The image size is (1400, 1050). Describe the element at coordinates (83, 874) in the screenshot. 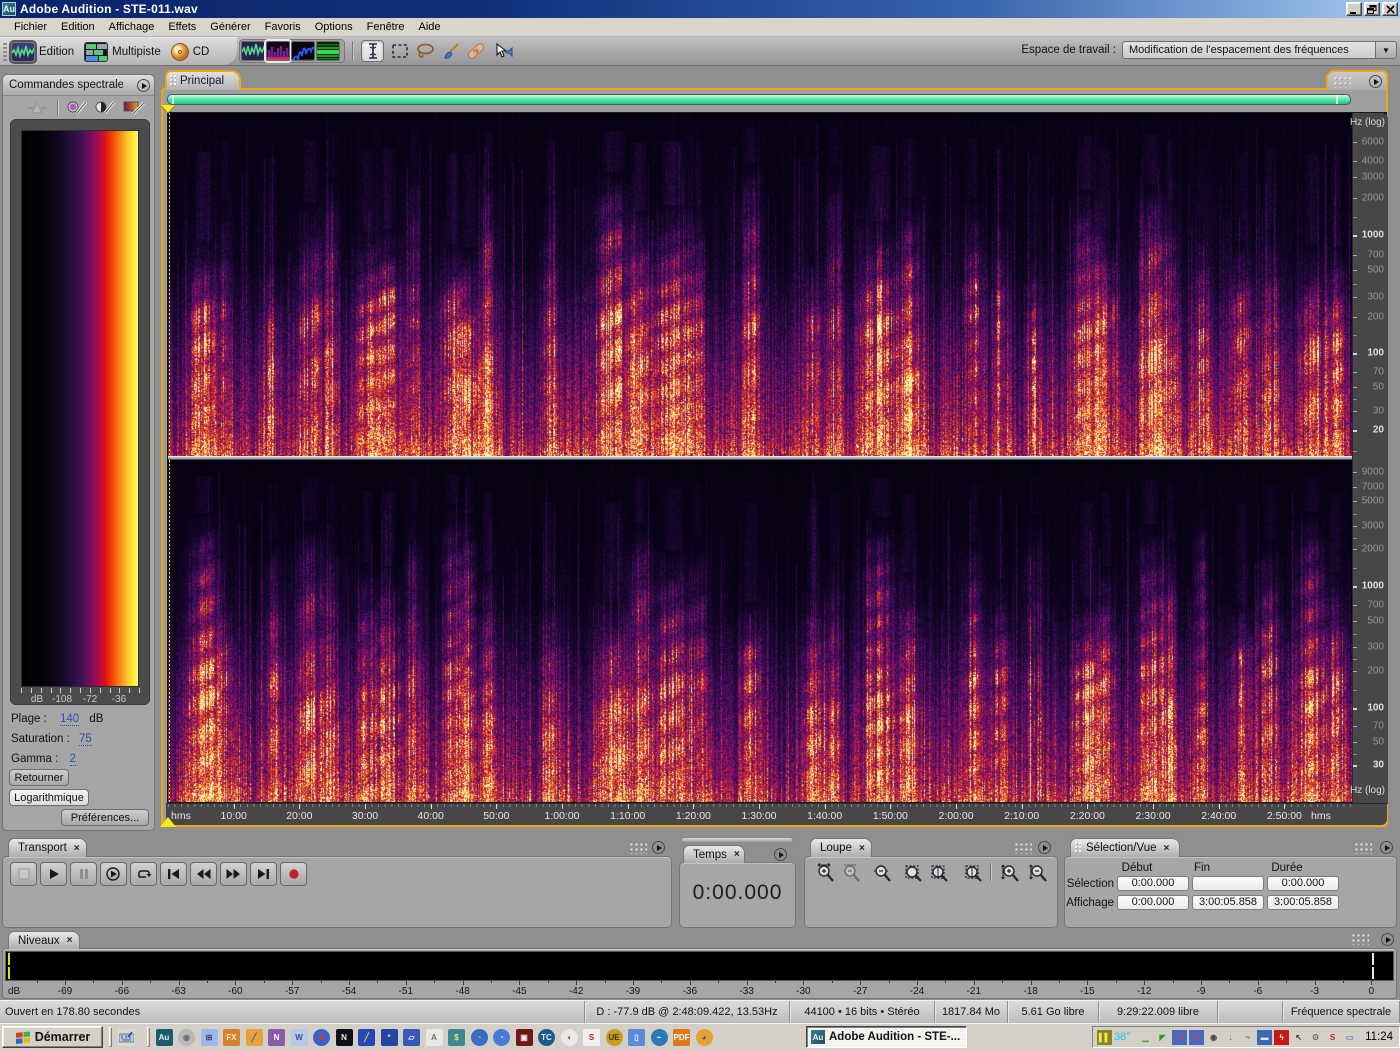

I see `pause-button` at that location.